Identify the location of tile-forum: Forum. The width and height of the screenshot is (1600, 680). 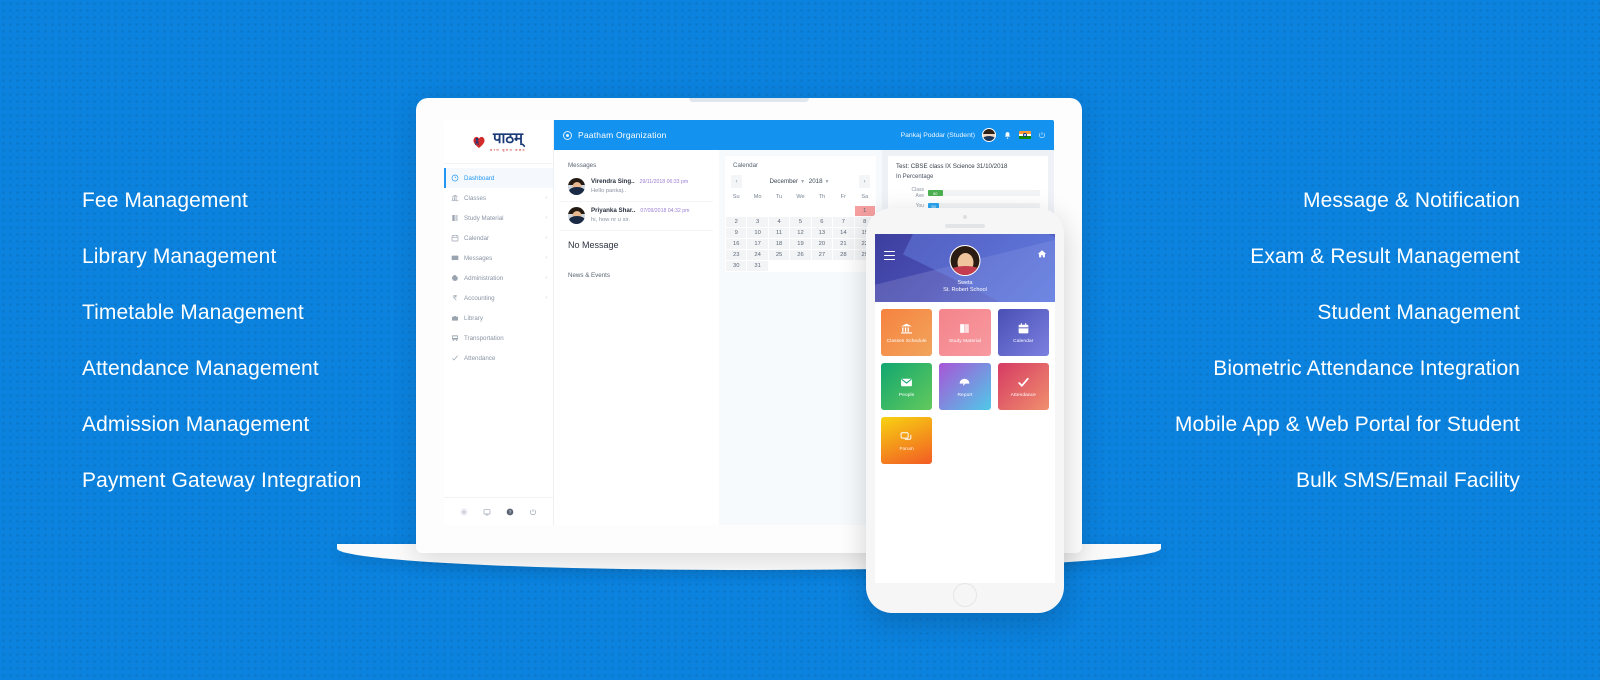
(907, 440).